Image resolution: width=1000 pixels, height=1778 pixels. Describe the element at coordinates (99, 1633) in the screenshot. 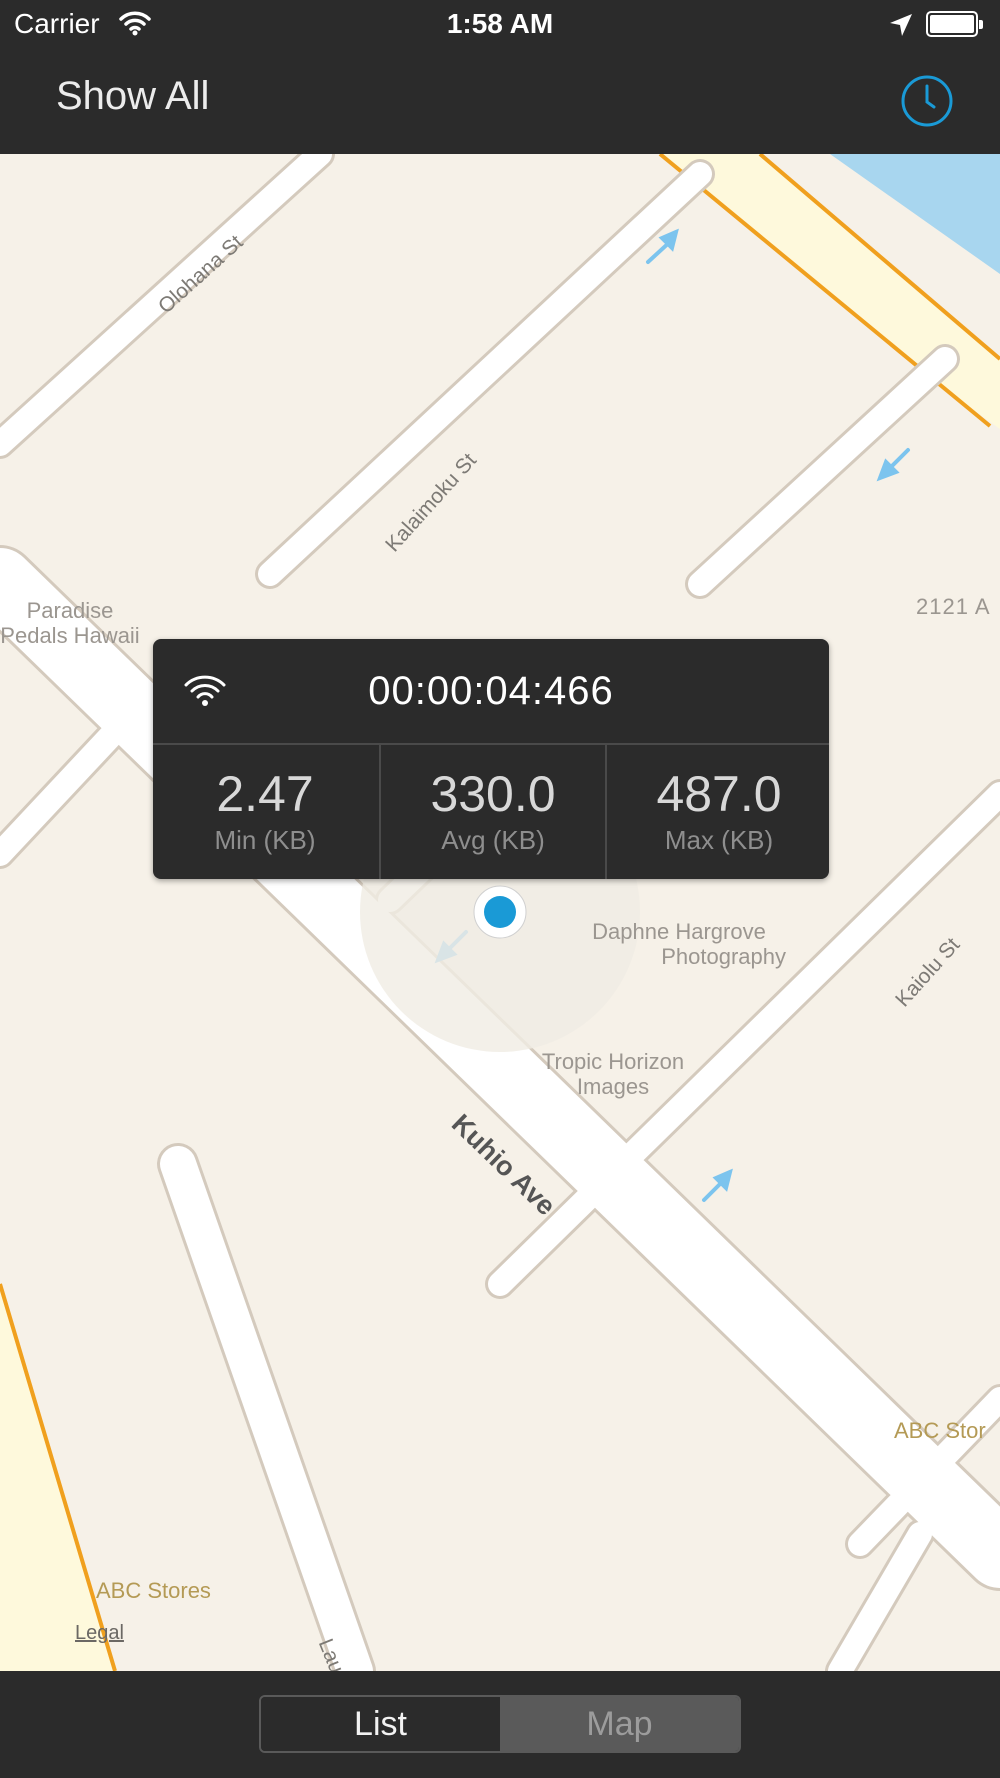

I see `legal-link: Legal` at that location.